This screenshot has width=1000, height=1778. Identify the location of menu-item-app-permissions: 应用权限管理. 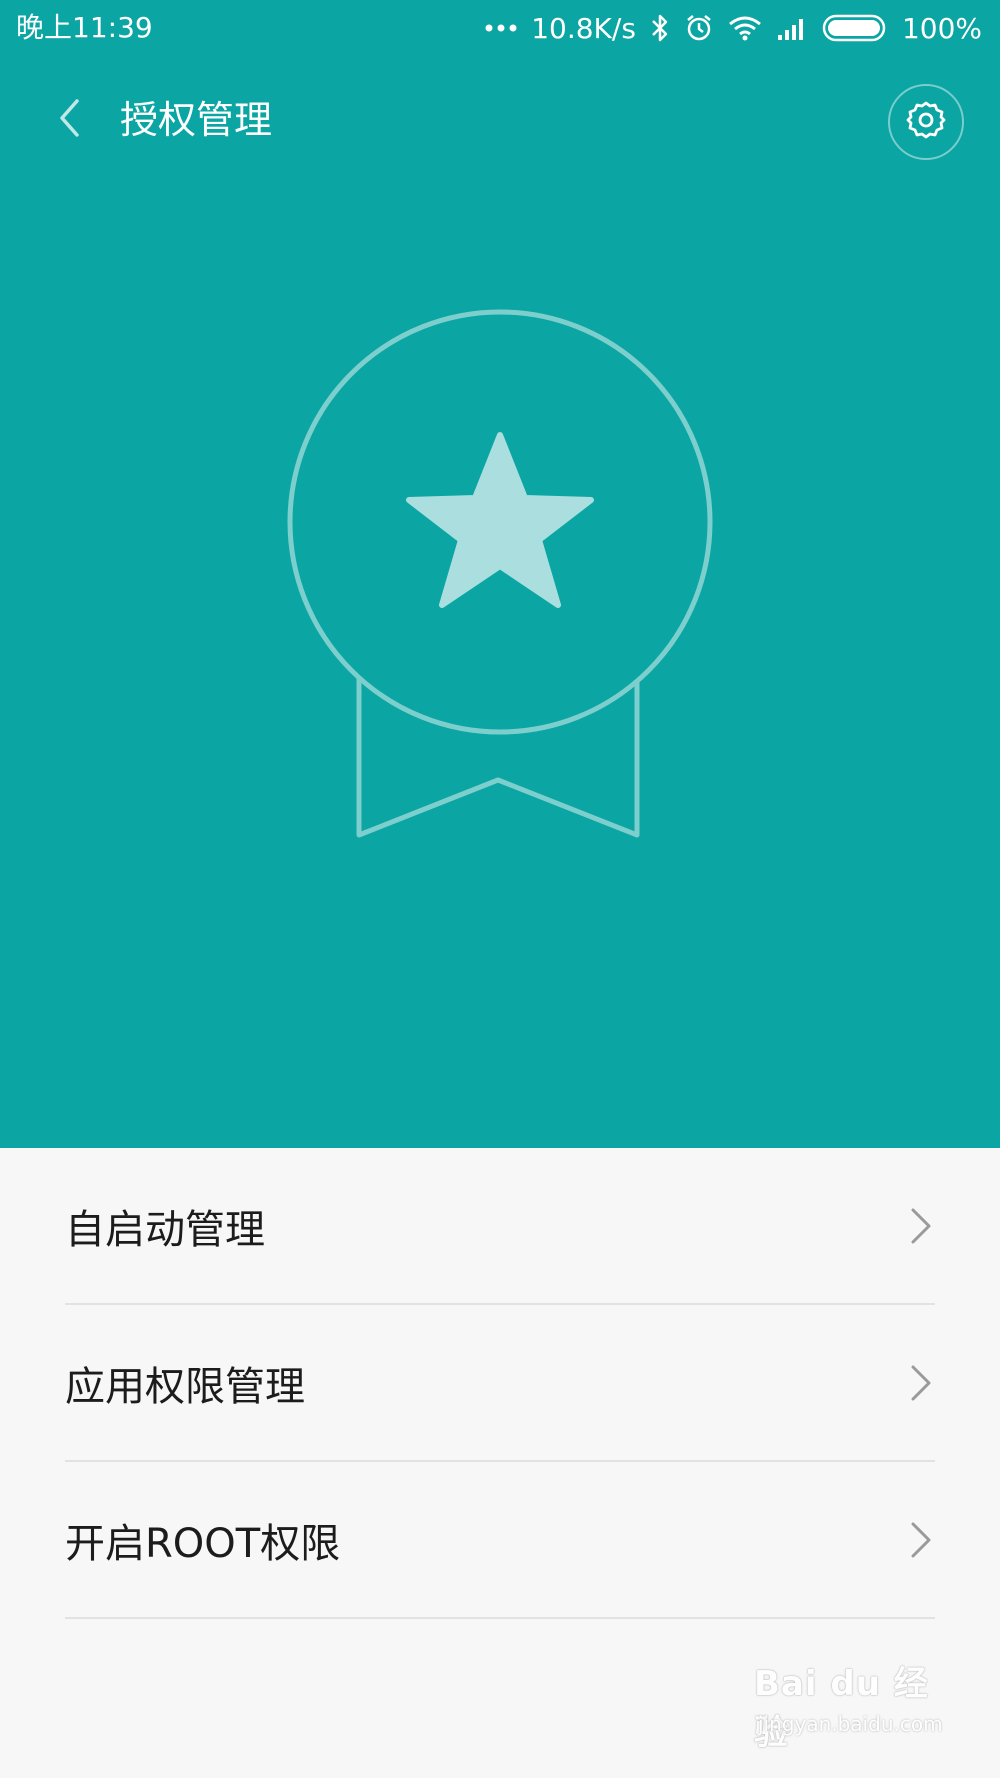
(500, 1383).